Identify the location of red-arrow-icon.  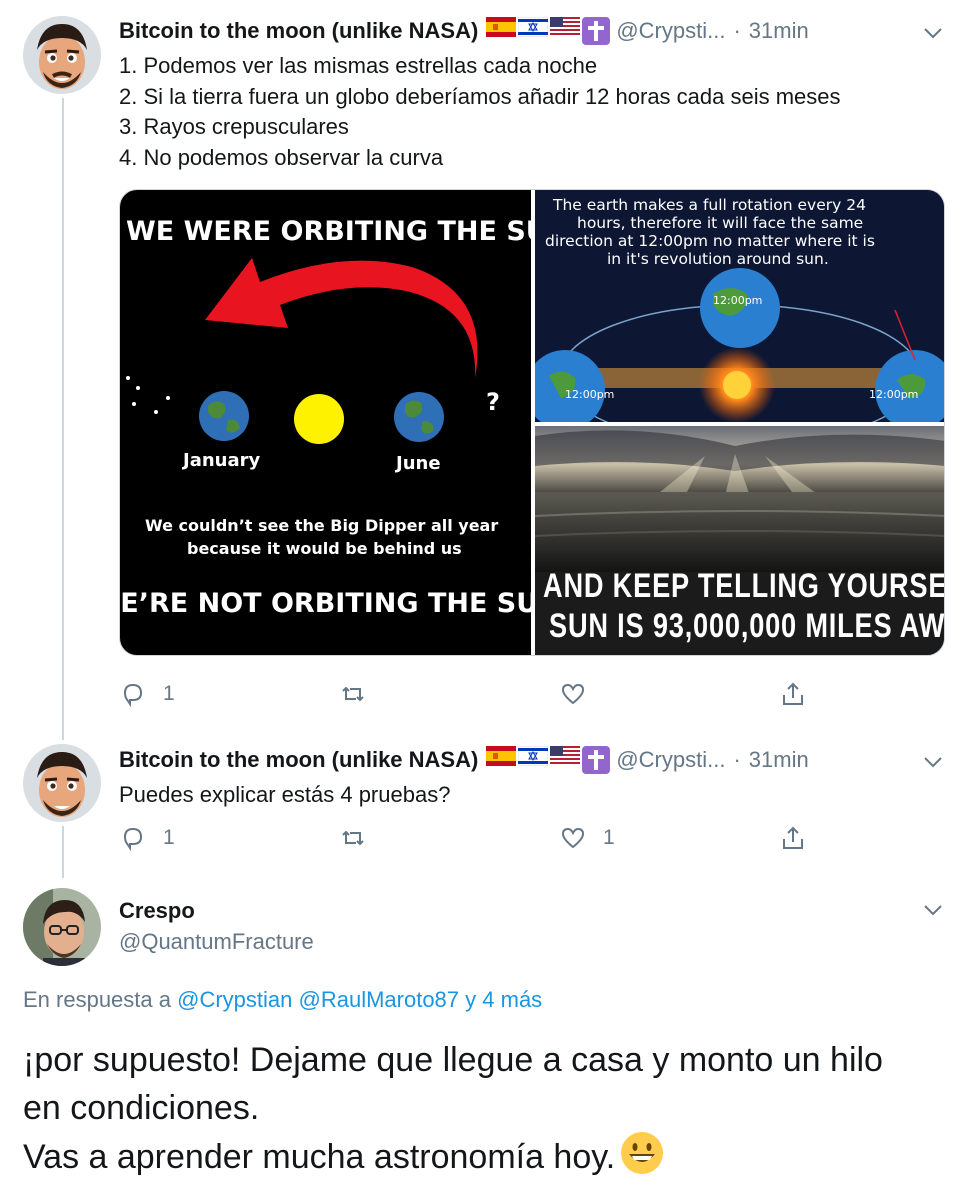
(341, 318).